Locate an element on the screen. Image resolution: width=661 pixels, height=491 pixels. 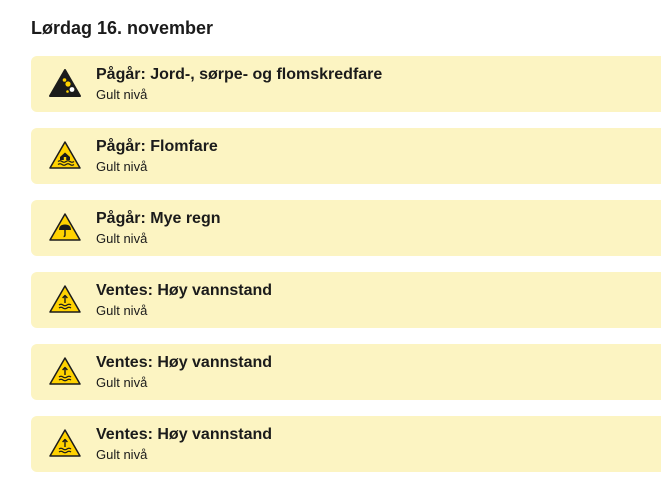
heavy-rain-icon is located at coordinates (65, 227).